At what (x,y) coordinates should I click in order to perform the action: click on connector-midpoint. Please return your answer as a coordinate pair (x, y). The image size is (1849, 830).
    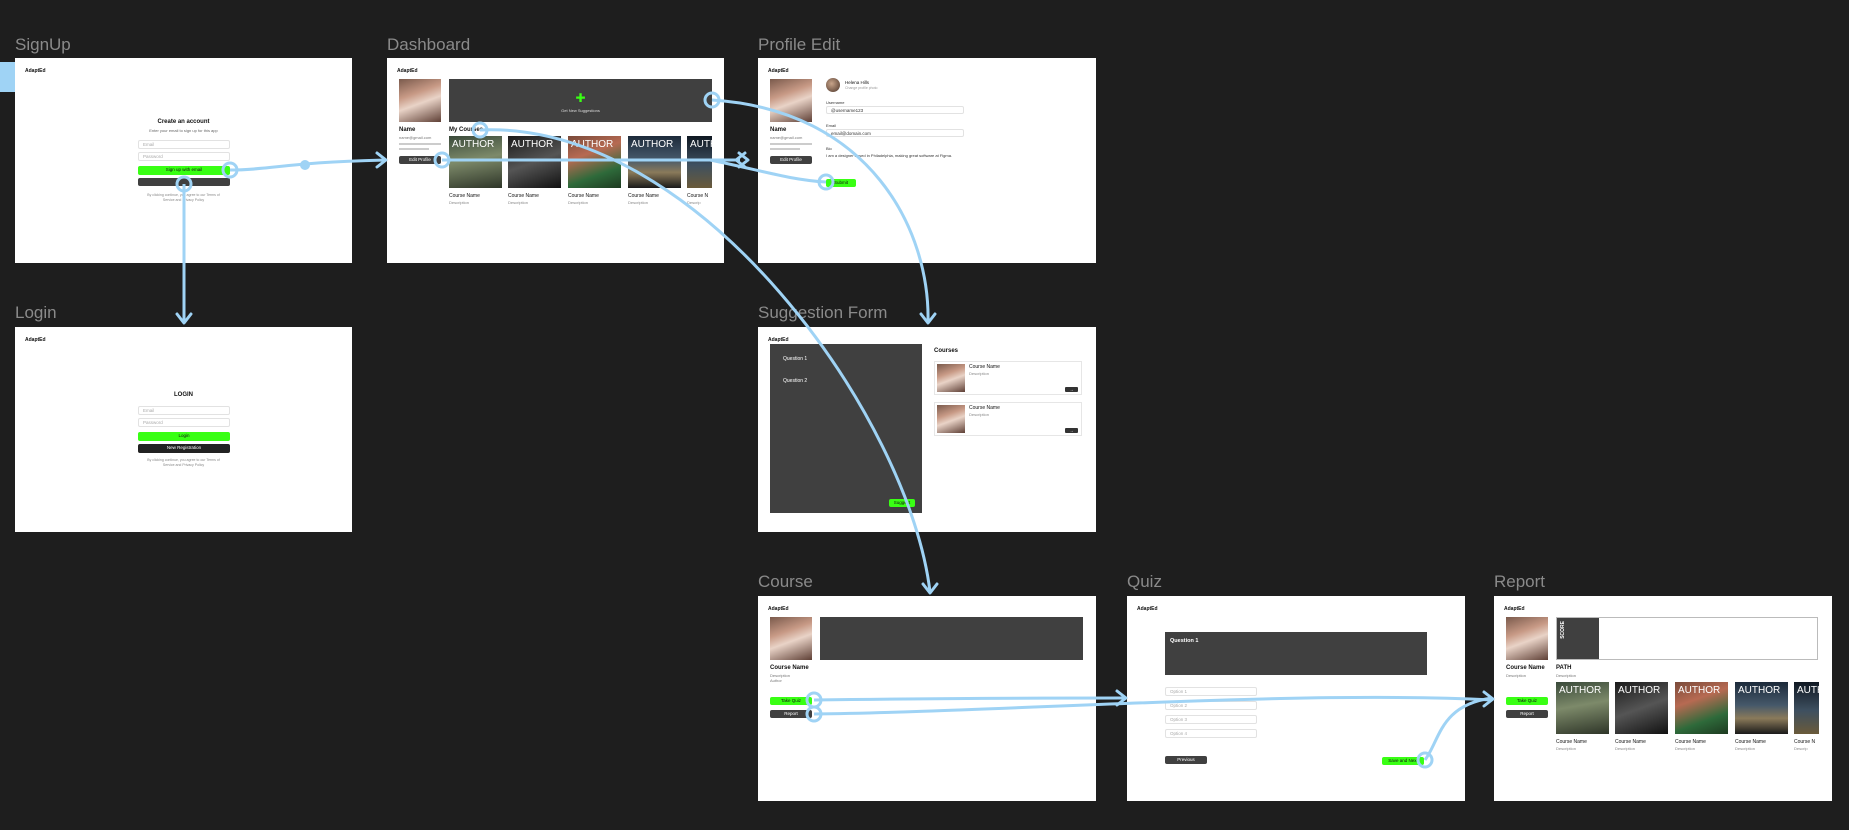
    Looking at the image, I should click on (305, 165).